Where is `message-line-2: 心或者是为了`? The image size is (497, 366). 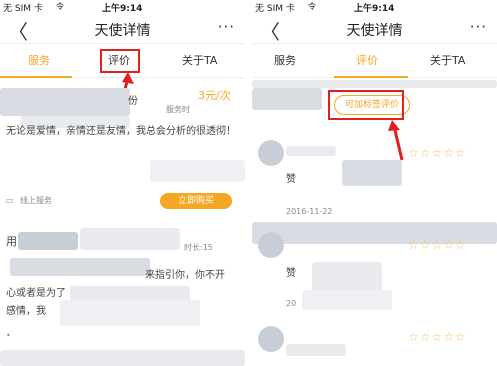
message-line-2: 心或者是为了 is located at coordinates (36, 293).